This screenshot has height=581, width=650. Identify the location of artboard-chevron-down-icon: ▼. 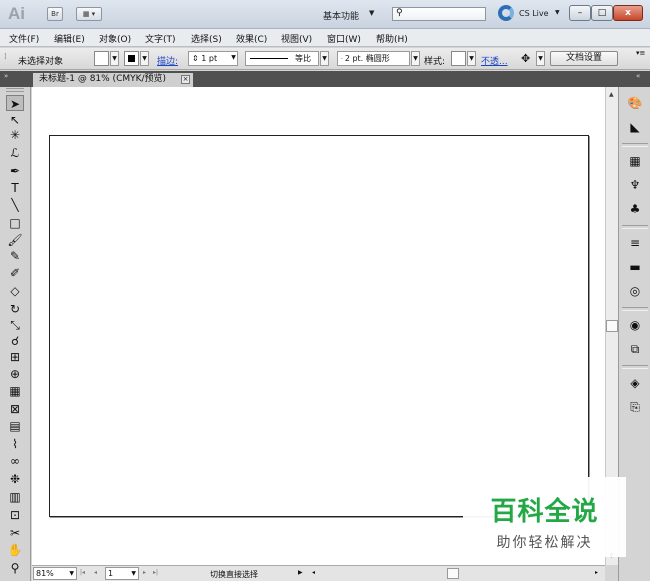
(133, 573).